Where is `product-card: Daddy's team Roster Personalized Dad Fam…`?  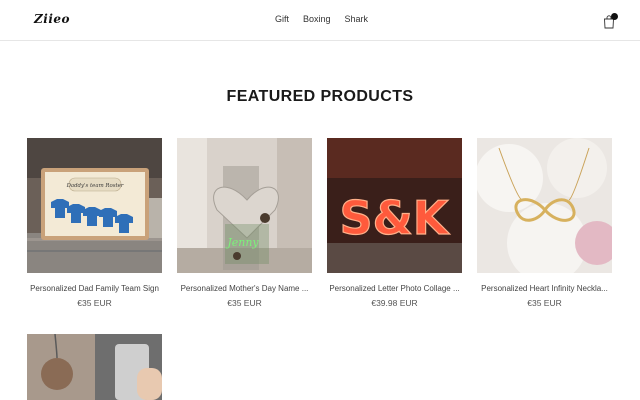 product-card: Daddy's team Roster Personalized Dad Fam… is located at coordinates (94, 223).